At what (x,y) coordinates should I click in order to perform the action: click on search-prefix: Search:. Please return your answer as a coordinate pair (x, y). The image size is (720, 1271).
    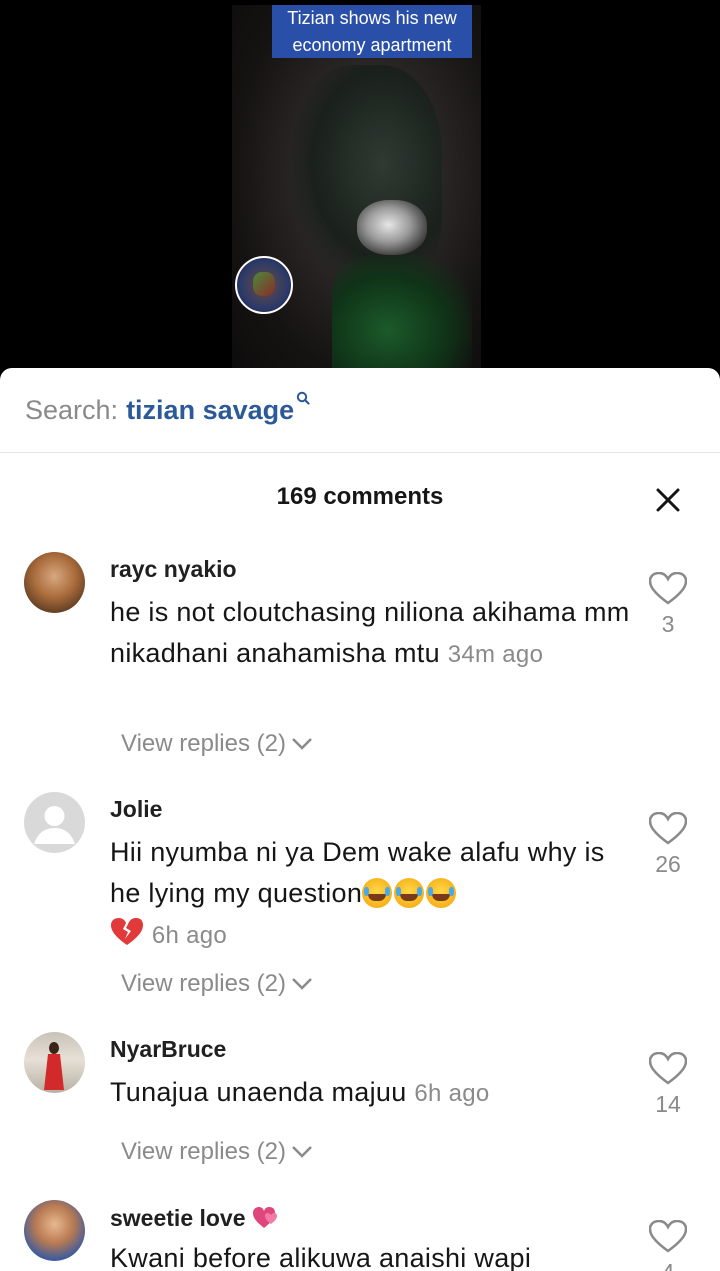
    Looking at the image, I should click on (72, 409).